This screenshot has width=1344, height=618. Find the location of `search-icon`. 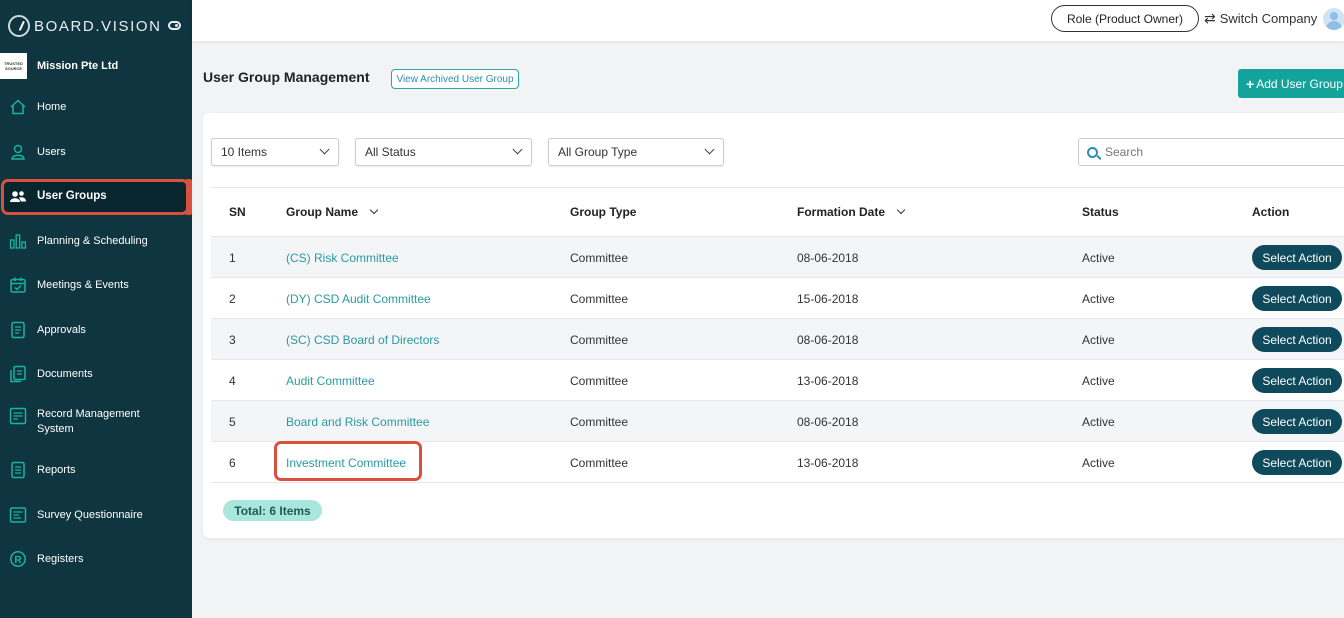

search-icon is located at coordinates (1092, 152).